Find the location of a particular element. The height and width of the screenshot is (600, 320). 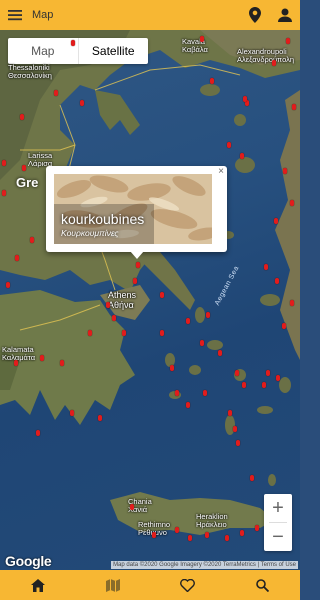

tab-favorites is located at coordinates (187, 585).